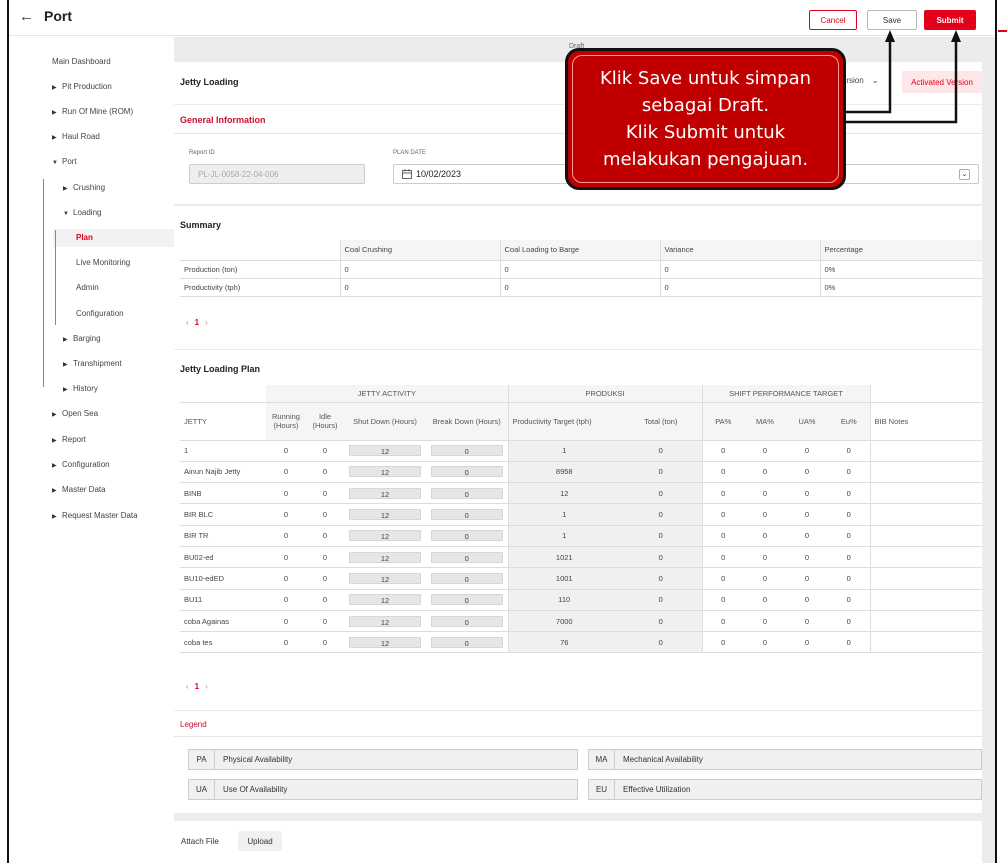  Describe the element at coordinates (785, 759) in the screenshot. I see `legend-item-ma: MA Mechanical Availability` at that location.